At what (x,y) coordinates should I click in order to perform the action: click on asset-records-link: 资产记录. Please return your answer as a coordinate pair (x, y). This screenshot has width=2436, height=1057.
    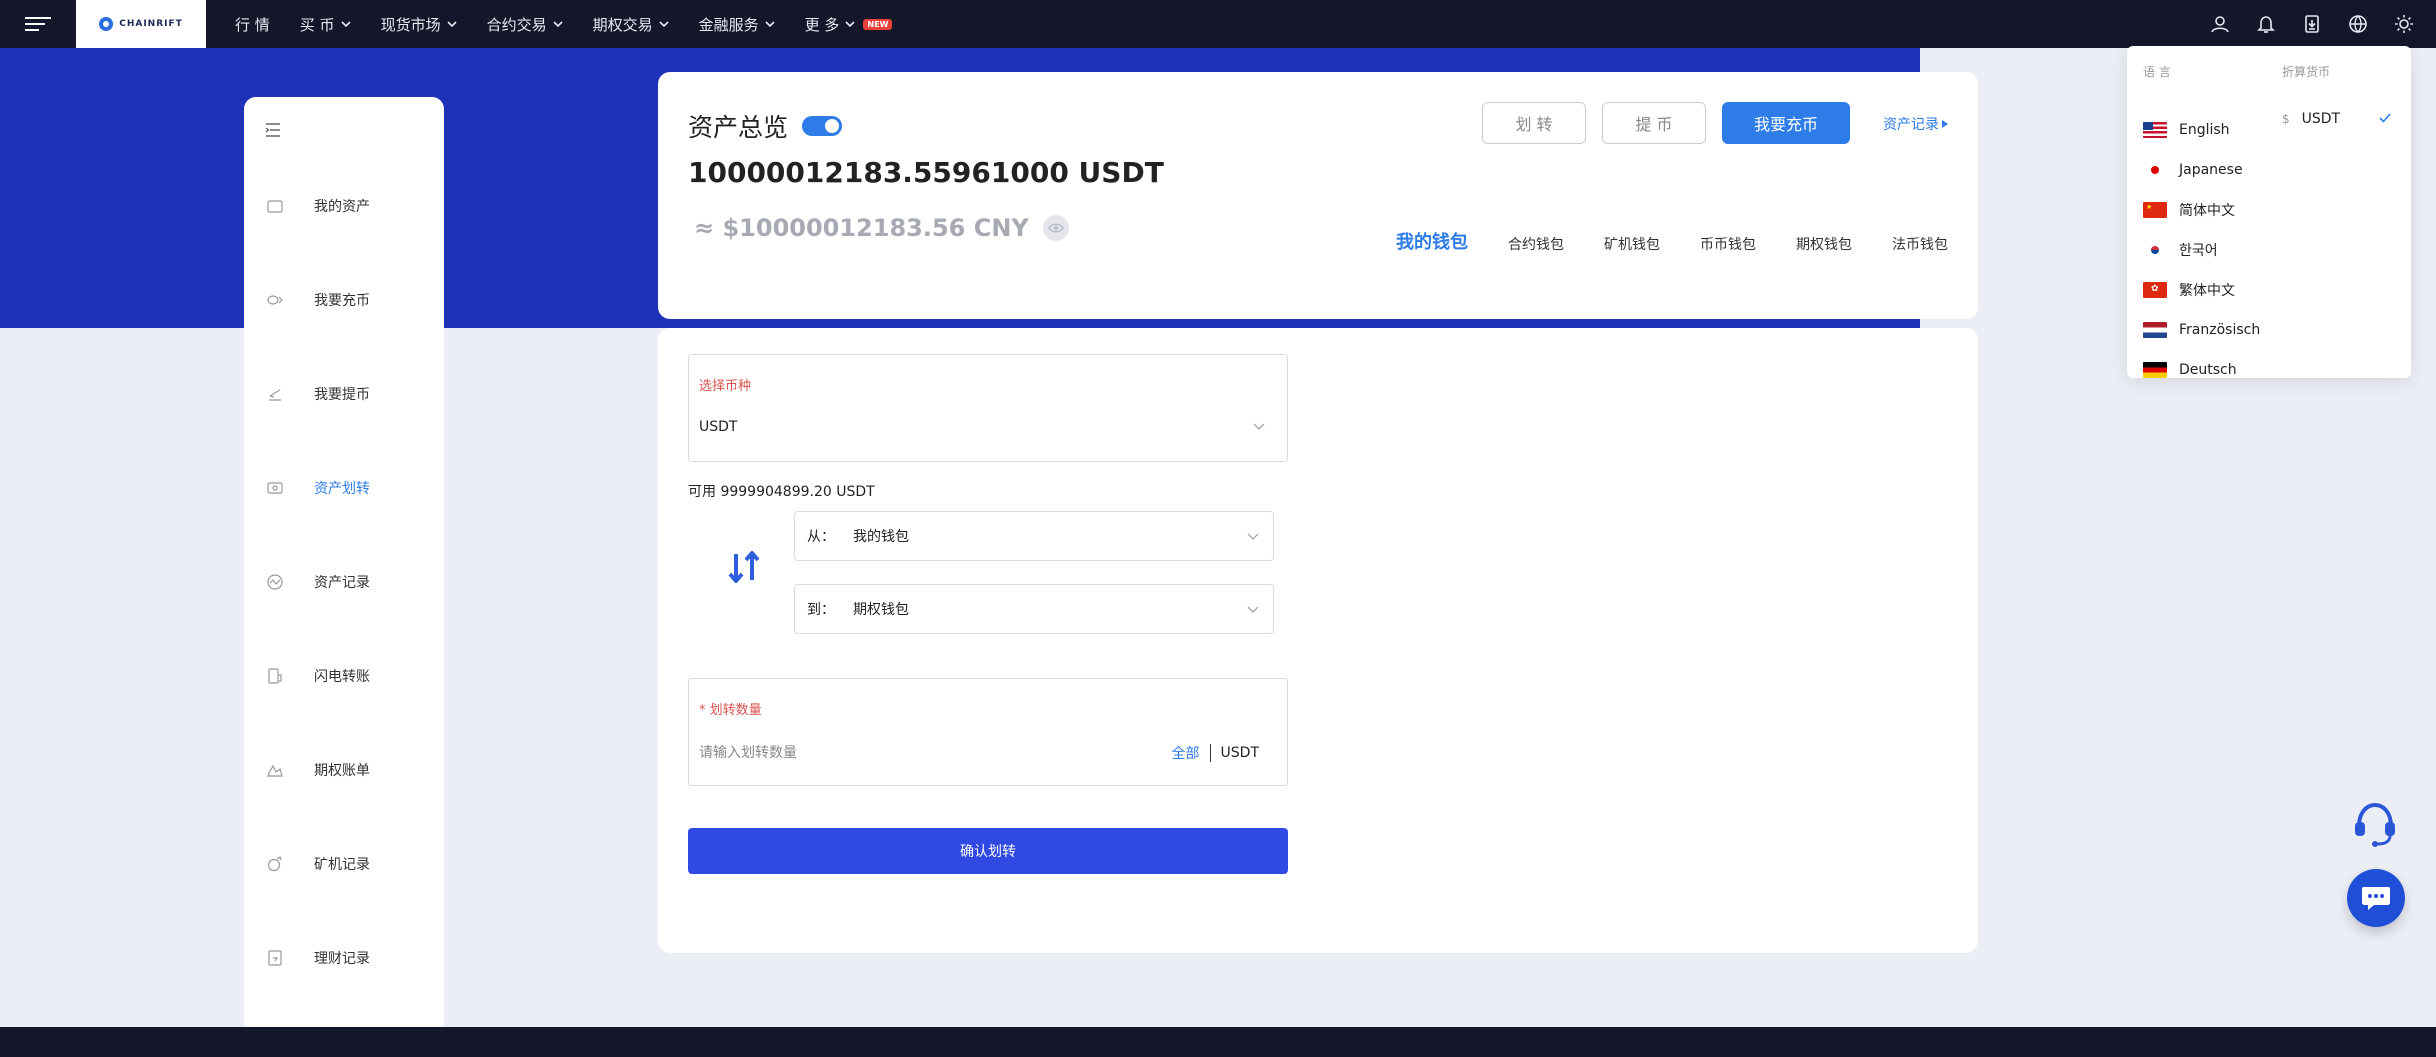
    Looking at the image, I should click on (1915, 124).